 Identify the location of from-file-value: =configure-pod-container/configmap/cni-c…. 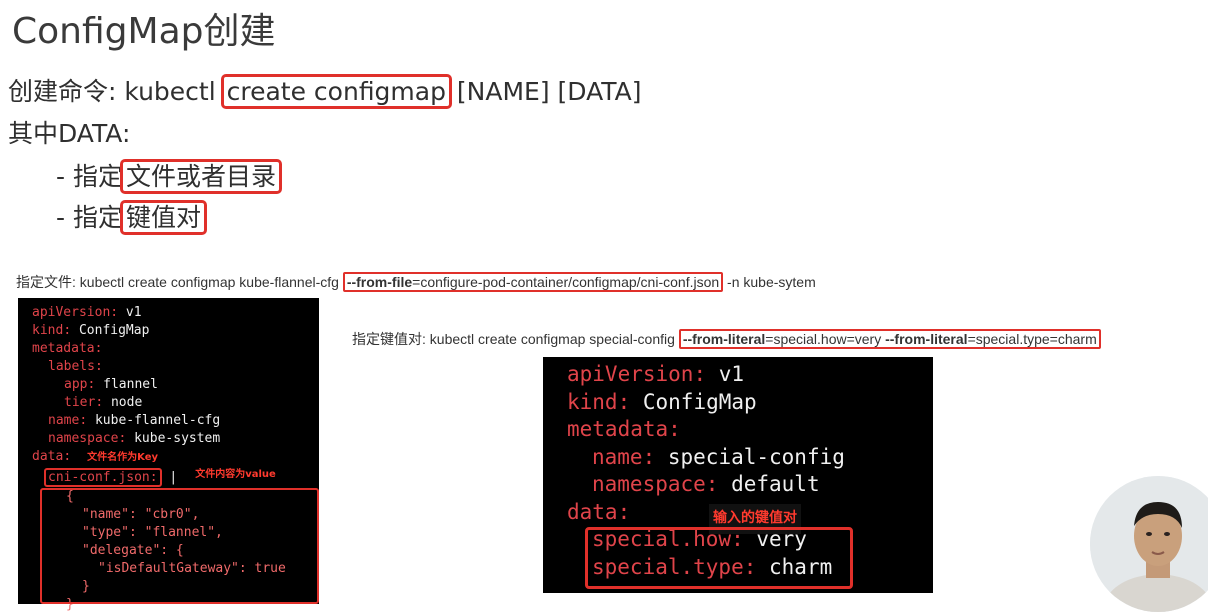
(566, 282).